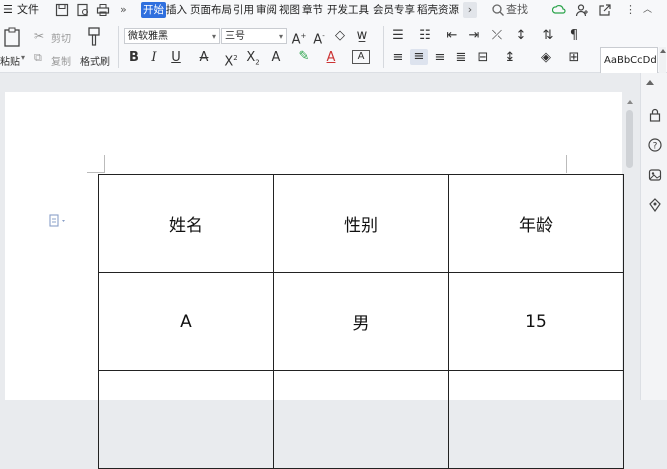  Describe the element at coordinates (361, 57) in the screenshot. I see `char-border-icon: A` at that location.